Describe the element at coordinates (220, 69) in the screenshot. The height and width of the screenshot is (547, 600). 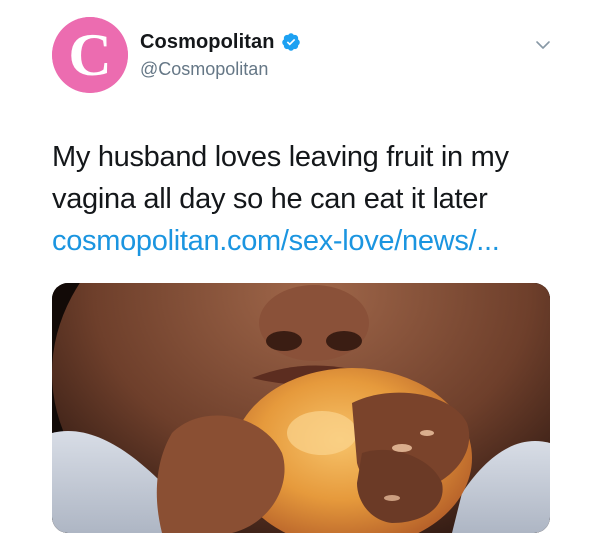
I see `user-handle: @Cosmopolitan` at that location.